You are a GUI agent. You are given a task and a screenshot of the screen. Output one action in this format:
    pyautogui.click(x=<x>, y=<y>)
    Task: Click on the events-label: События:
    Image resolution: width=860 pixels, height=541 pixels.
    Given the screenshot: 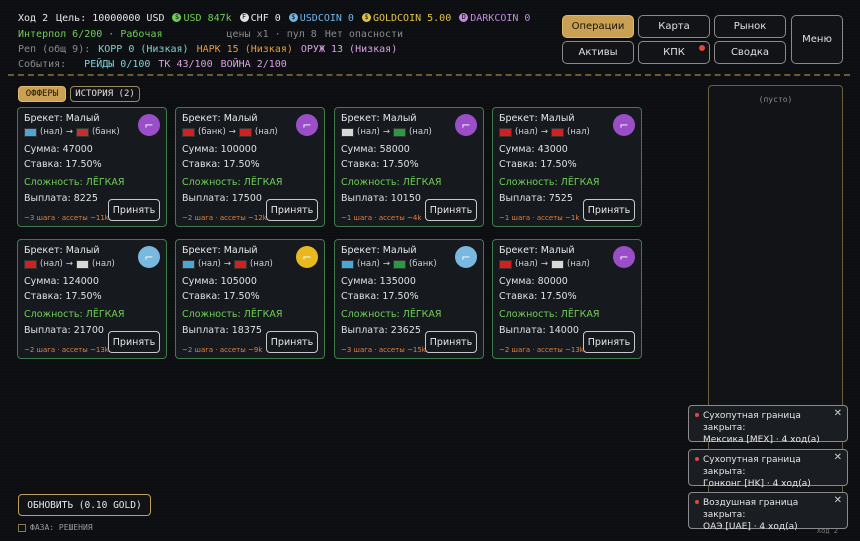 What is the action you would take?
    pyautogui.click(x=42, y=64)
    